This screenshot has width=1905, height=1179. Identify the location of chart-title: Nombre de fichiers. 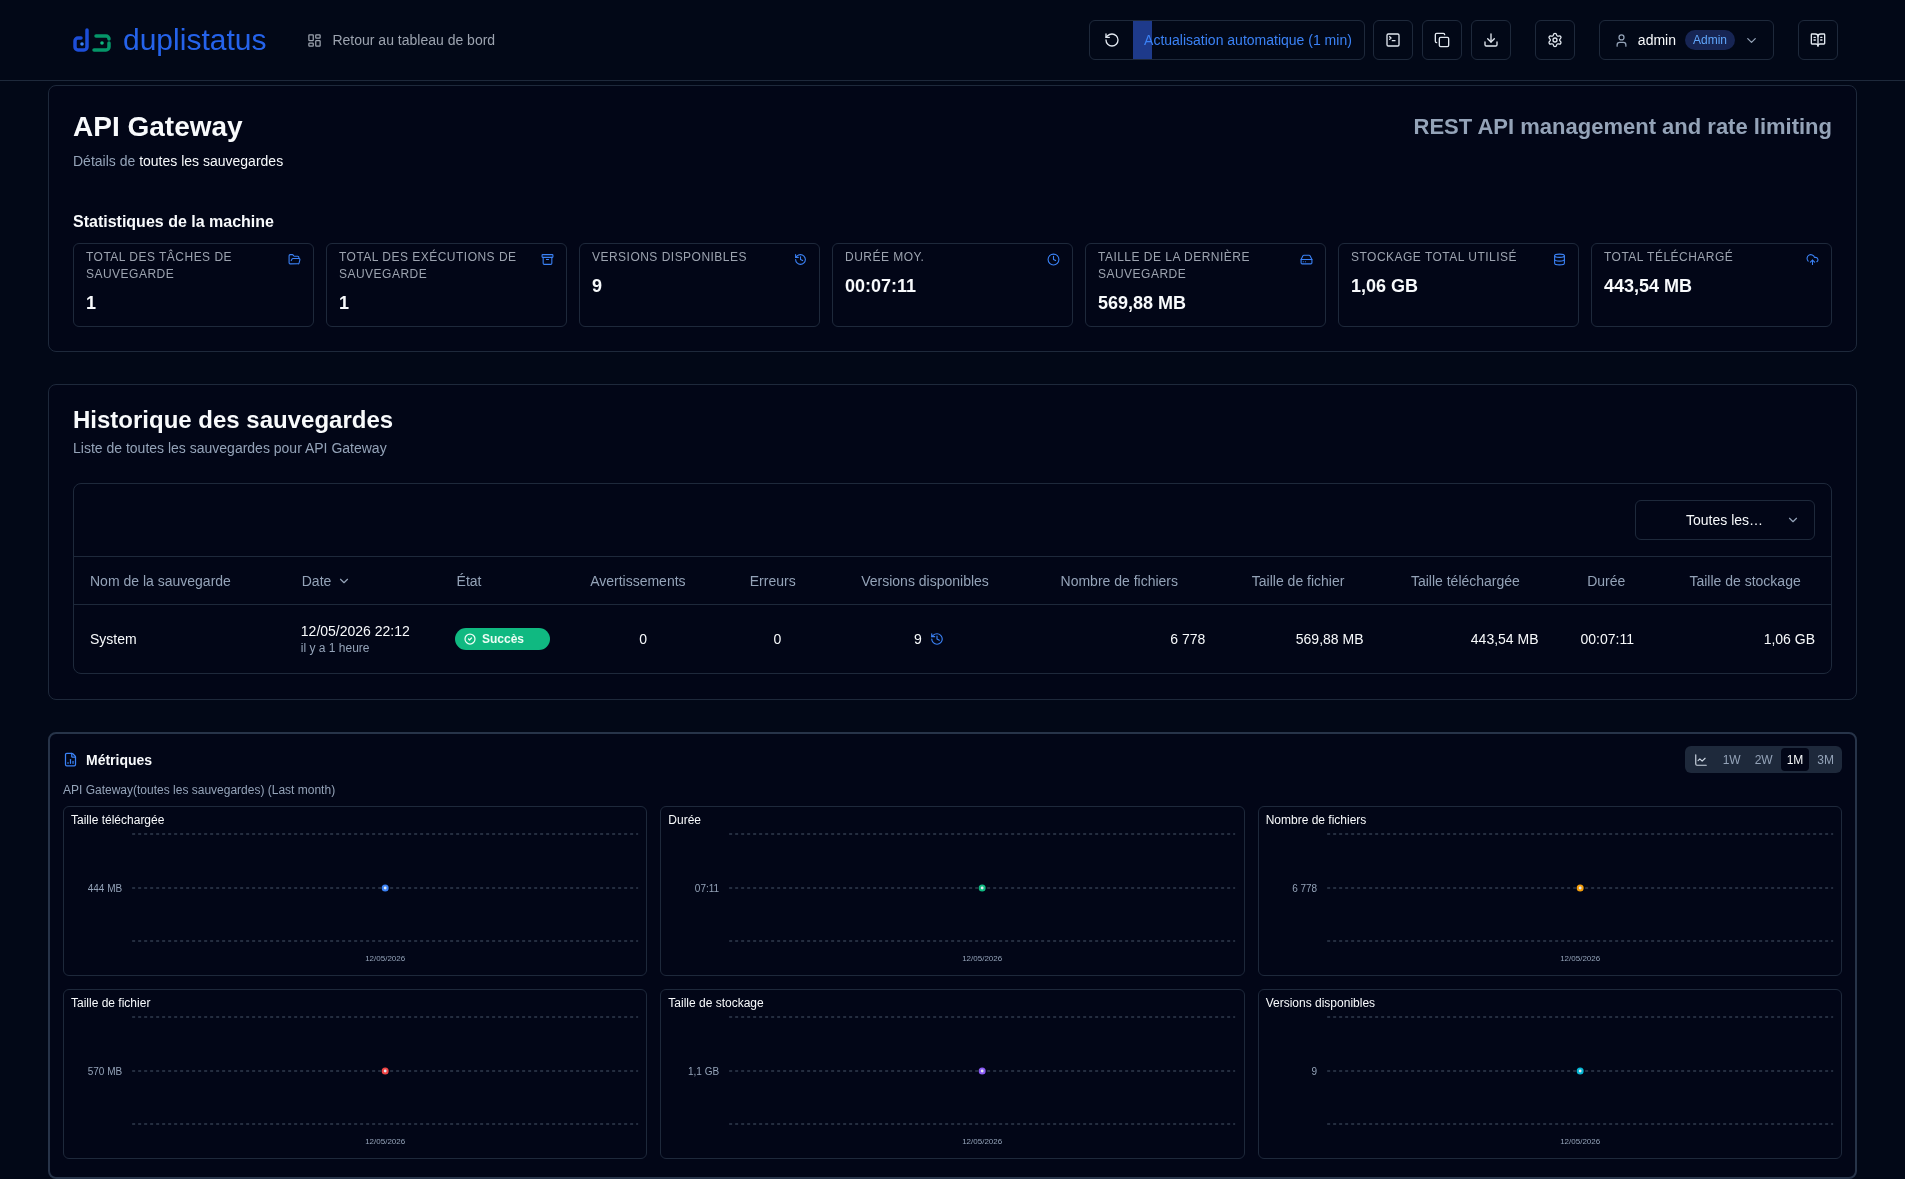
(1316, 820).